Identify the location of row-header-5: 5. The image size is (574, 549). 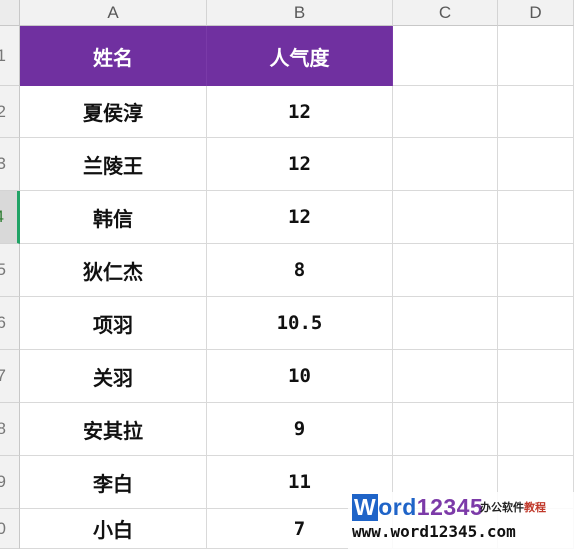
(10, 270).